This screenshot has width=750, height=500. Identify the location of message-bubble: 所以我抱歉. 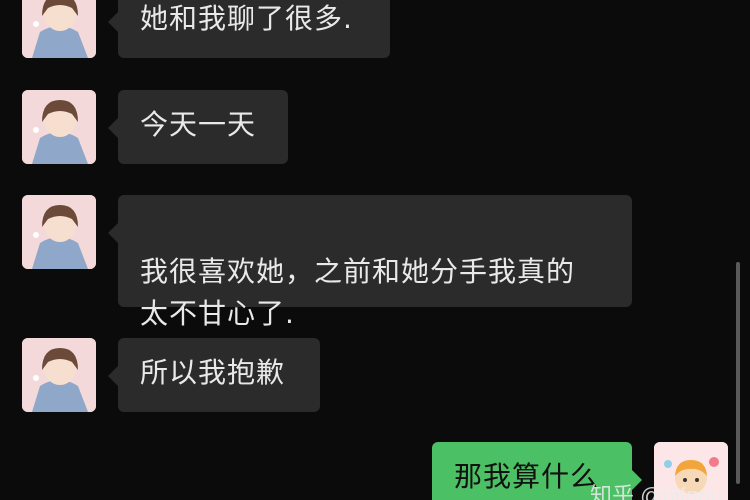
(214, 375).